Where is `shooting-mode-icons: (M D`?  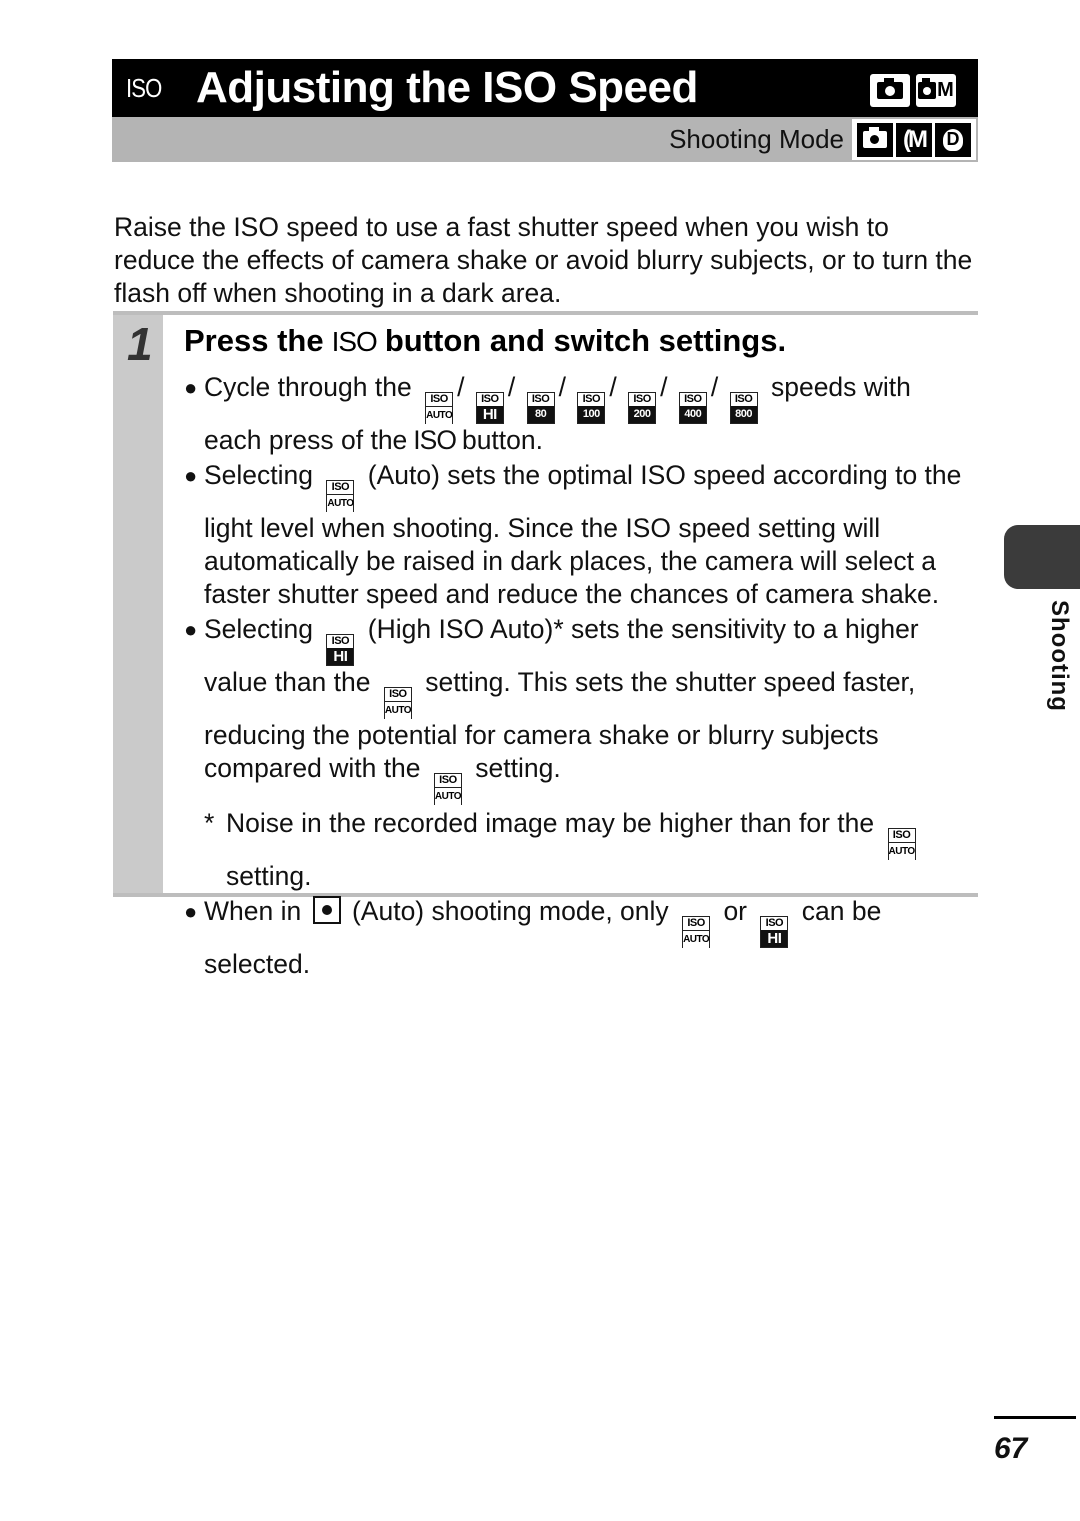
shooting-mode-icons: (M D is located at coordinates (914, 139).